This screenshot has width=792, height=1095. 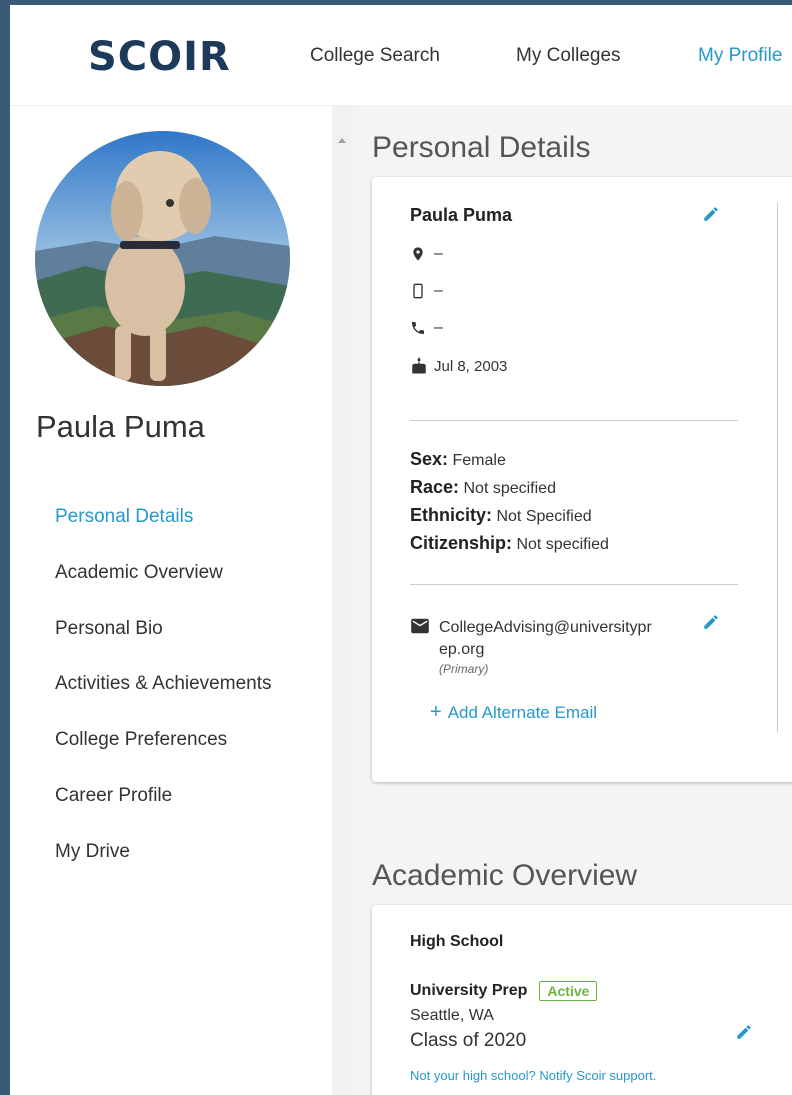 What do you see at coordinates (438, 253) in the screenshot?
I see `location-value: –` at bounding box center [438, 253].